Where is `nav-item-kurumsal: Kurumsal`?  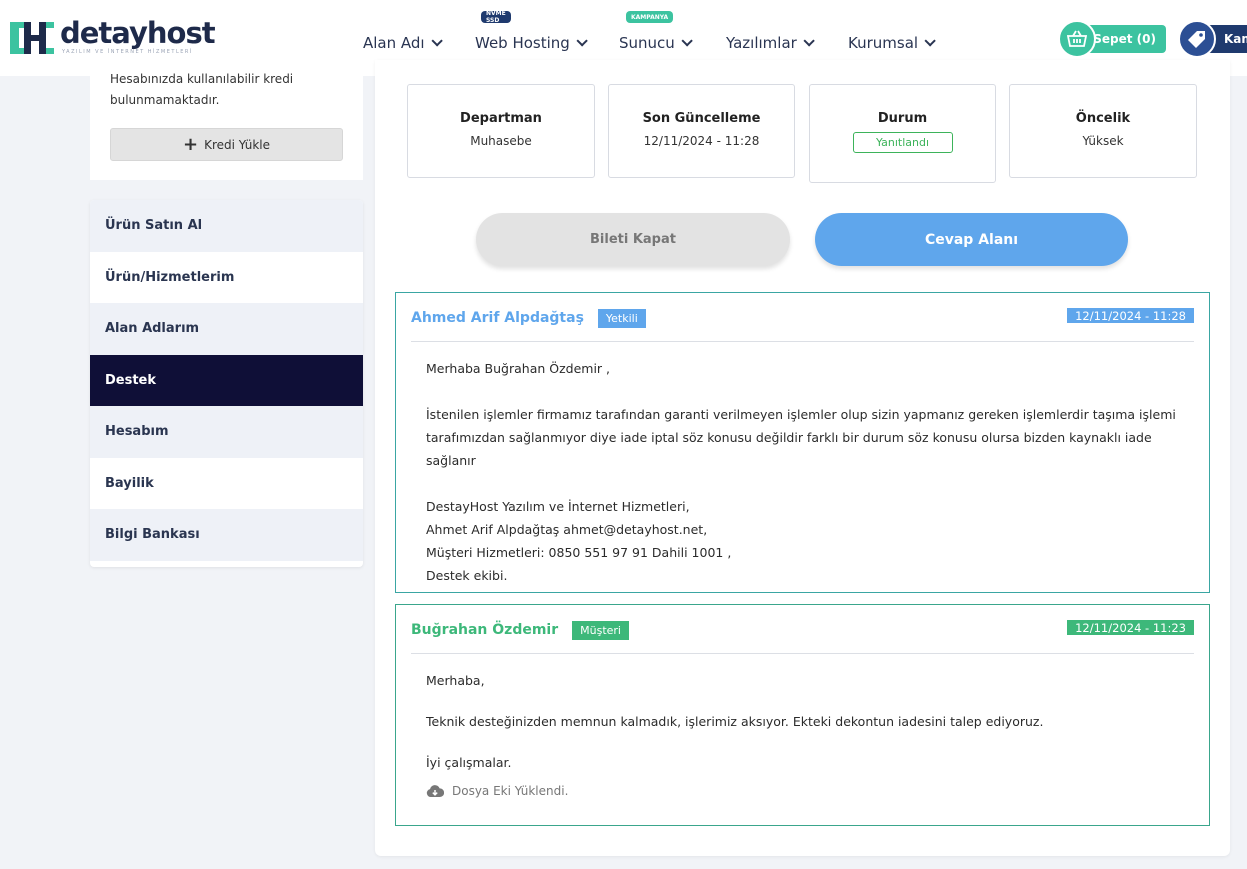 nav-item-kurumsal: Kurumsal is located at coordinates (892, 43).